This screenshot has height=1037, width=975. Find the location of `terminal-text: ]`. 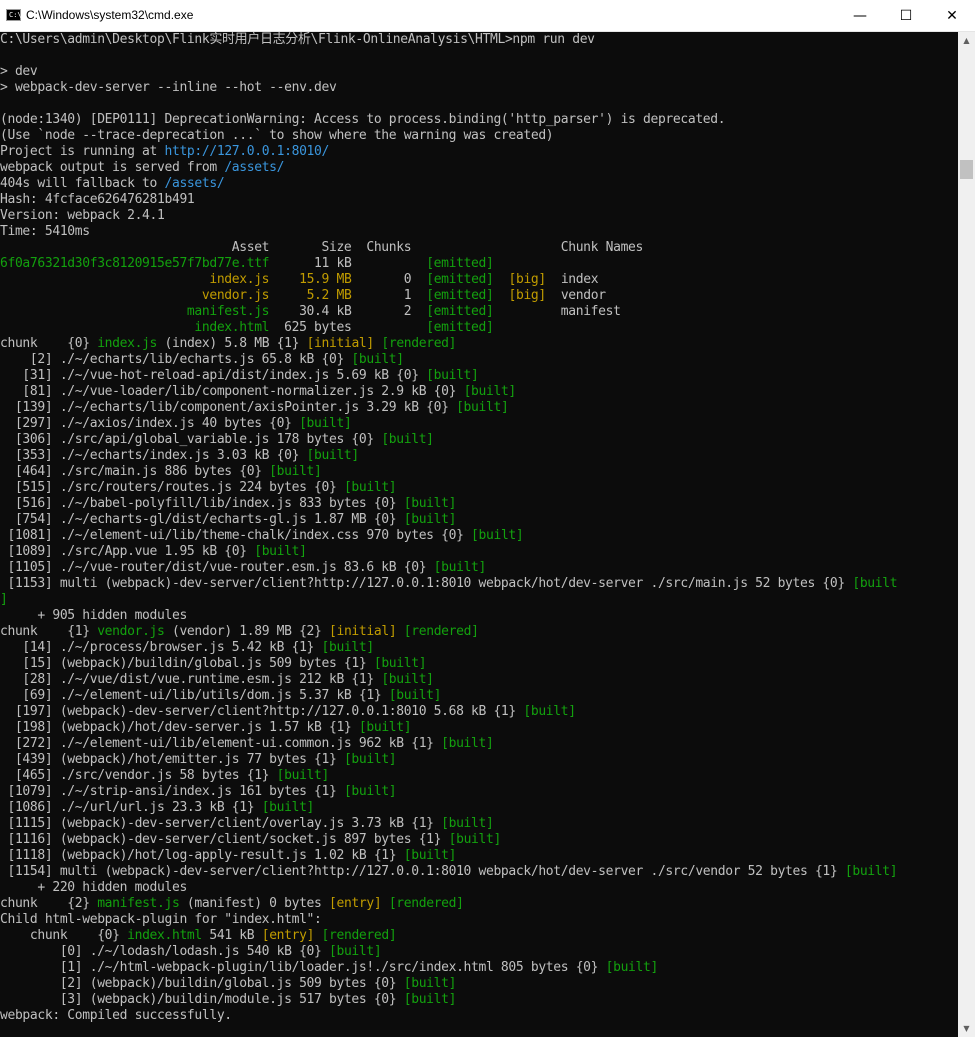

terminal-text: ] is located at coordinates (4, 599).